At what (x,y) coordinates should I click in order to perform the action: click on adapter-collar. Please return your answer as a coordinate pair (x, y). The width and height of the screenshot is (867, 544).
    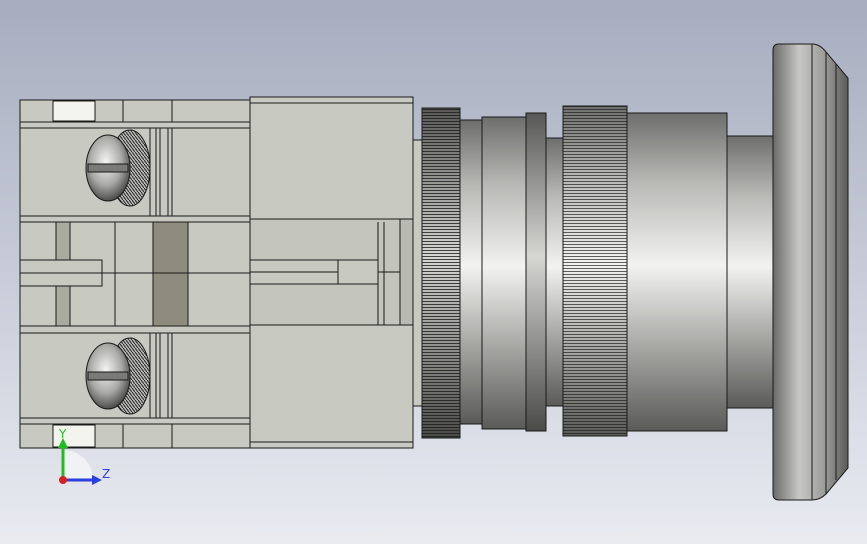
    Looking at the image, I should click on (407, 272).